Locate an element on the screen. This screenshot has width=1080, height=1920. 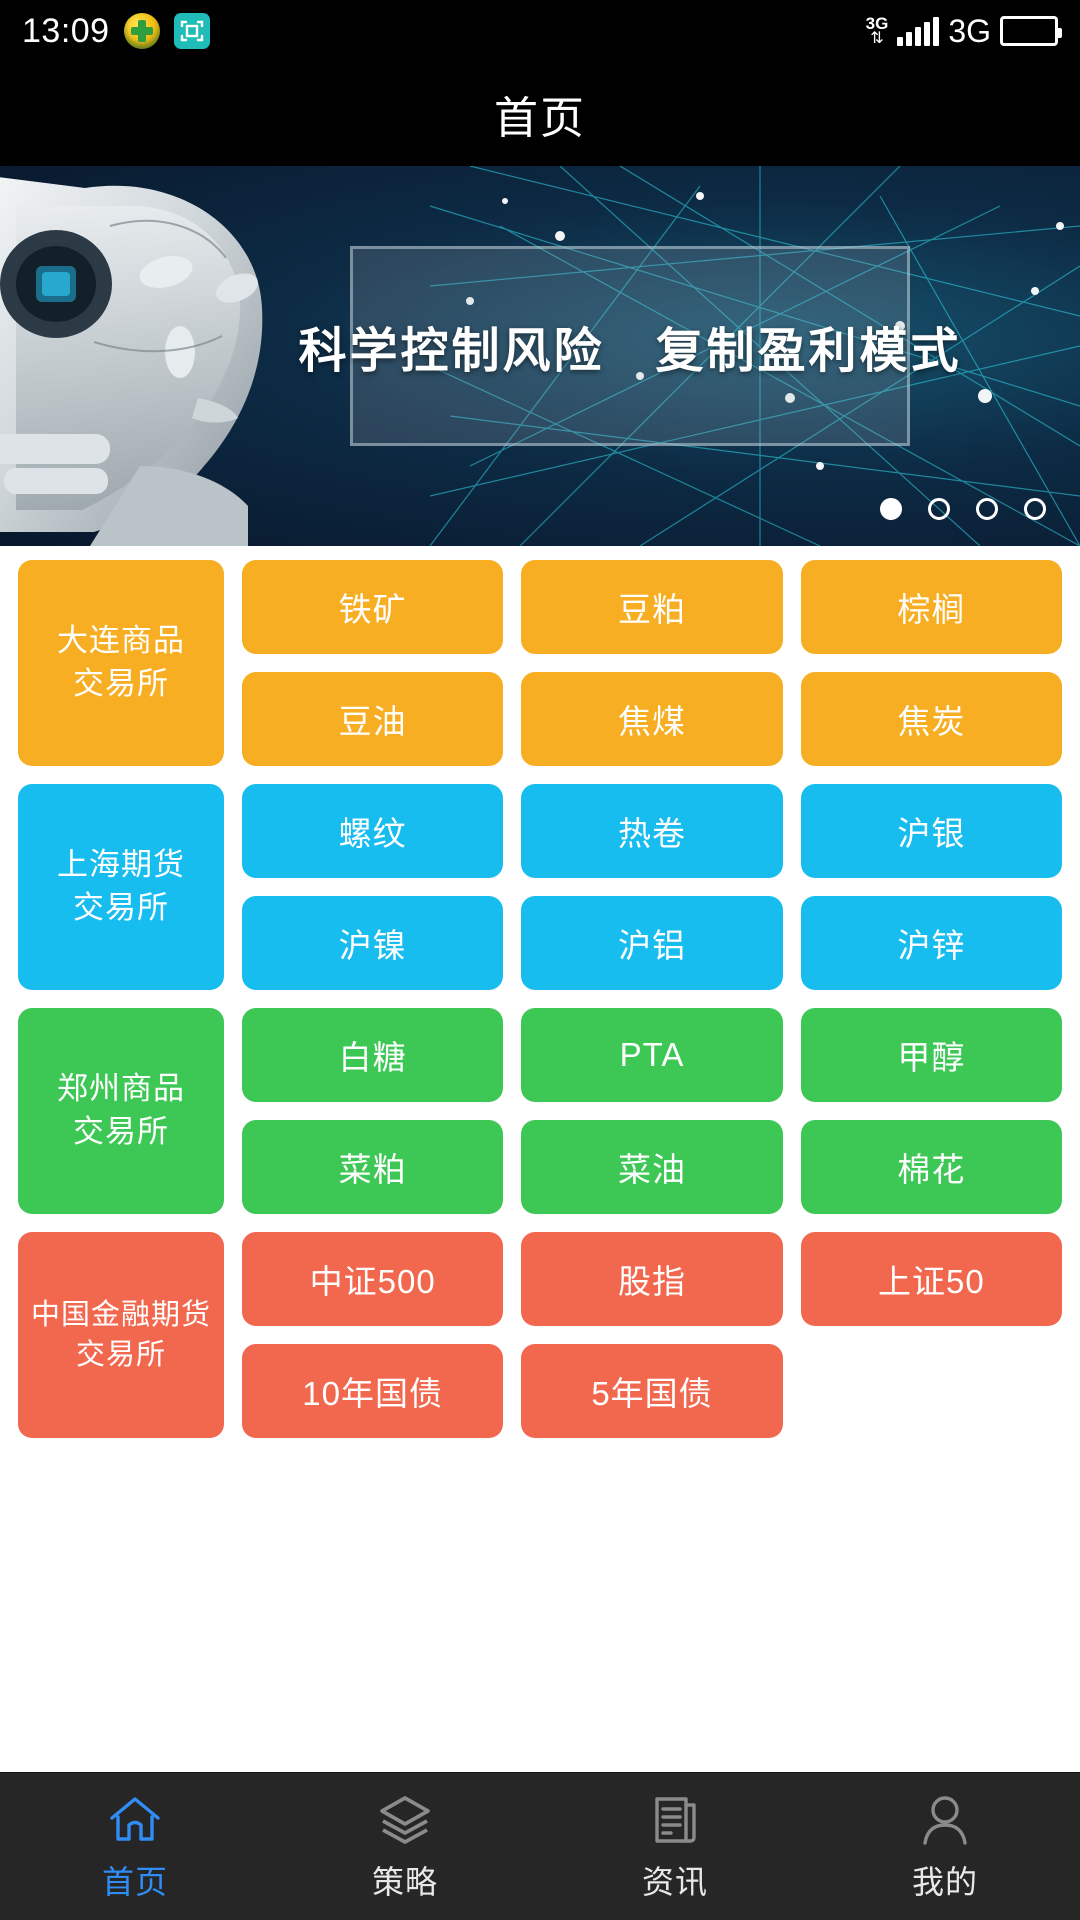
product-chip: 甲醇 is located at coordinates (931, 1055).